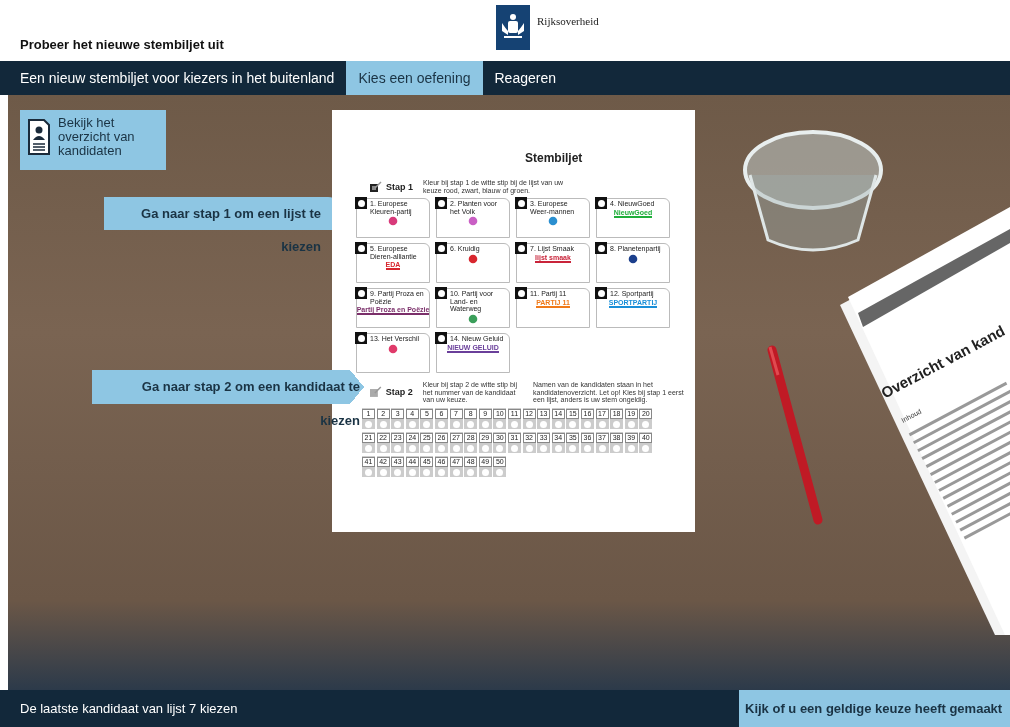  Describe the element at coordinates (554, 158) in the screenshot. I see `ballot-title: Stembiljet` at that location.